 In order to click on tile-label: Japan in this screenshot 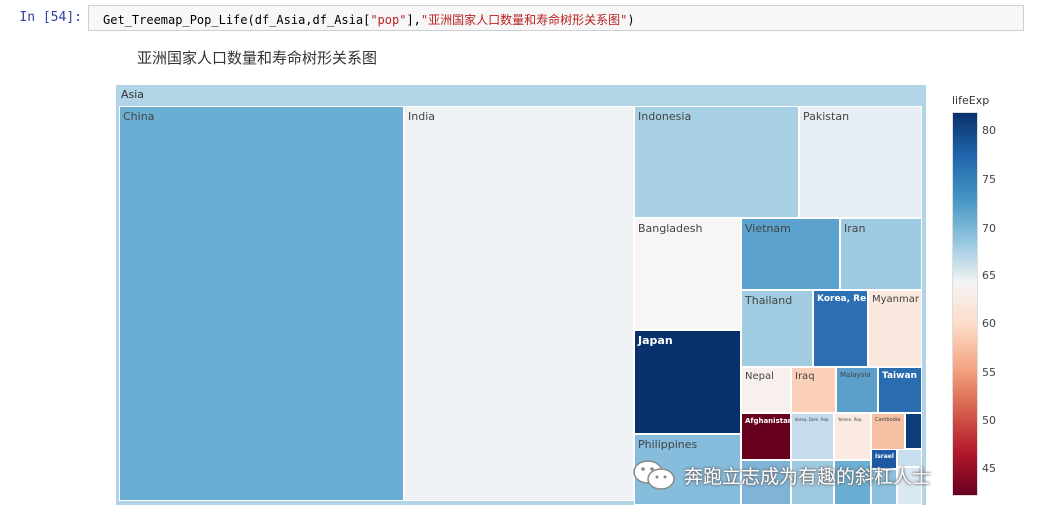, I will do `click(655, 340)`.